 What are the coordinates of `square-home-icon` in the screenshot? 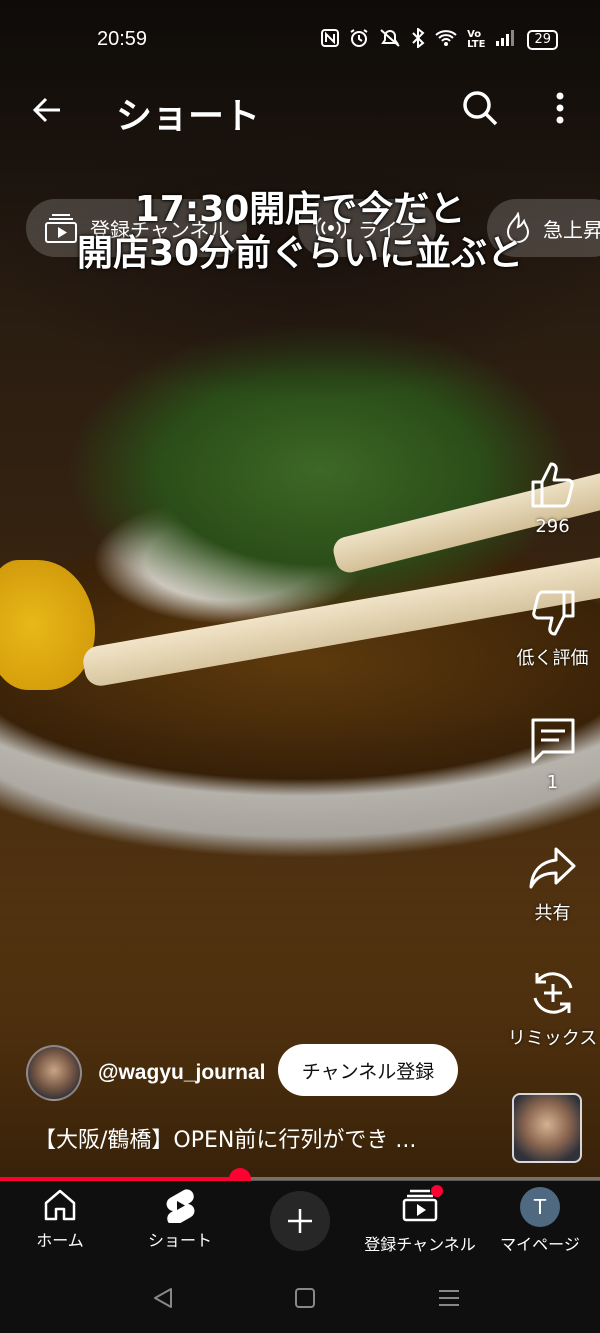 It's located at (305, 1298).